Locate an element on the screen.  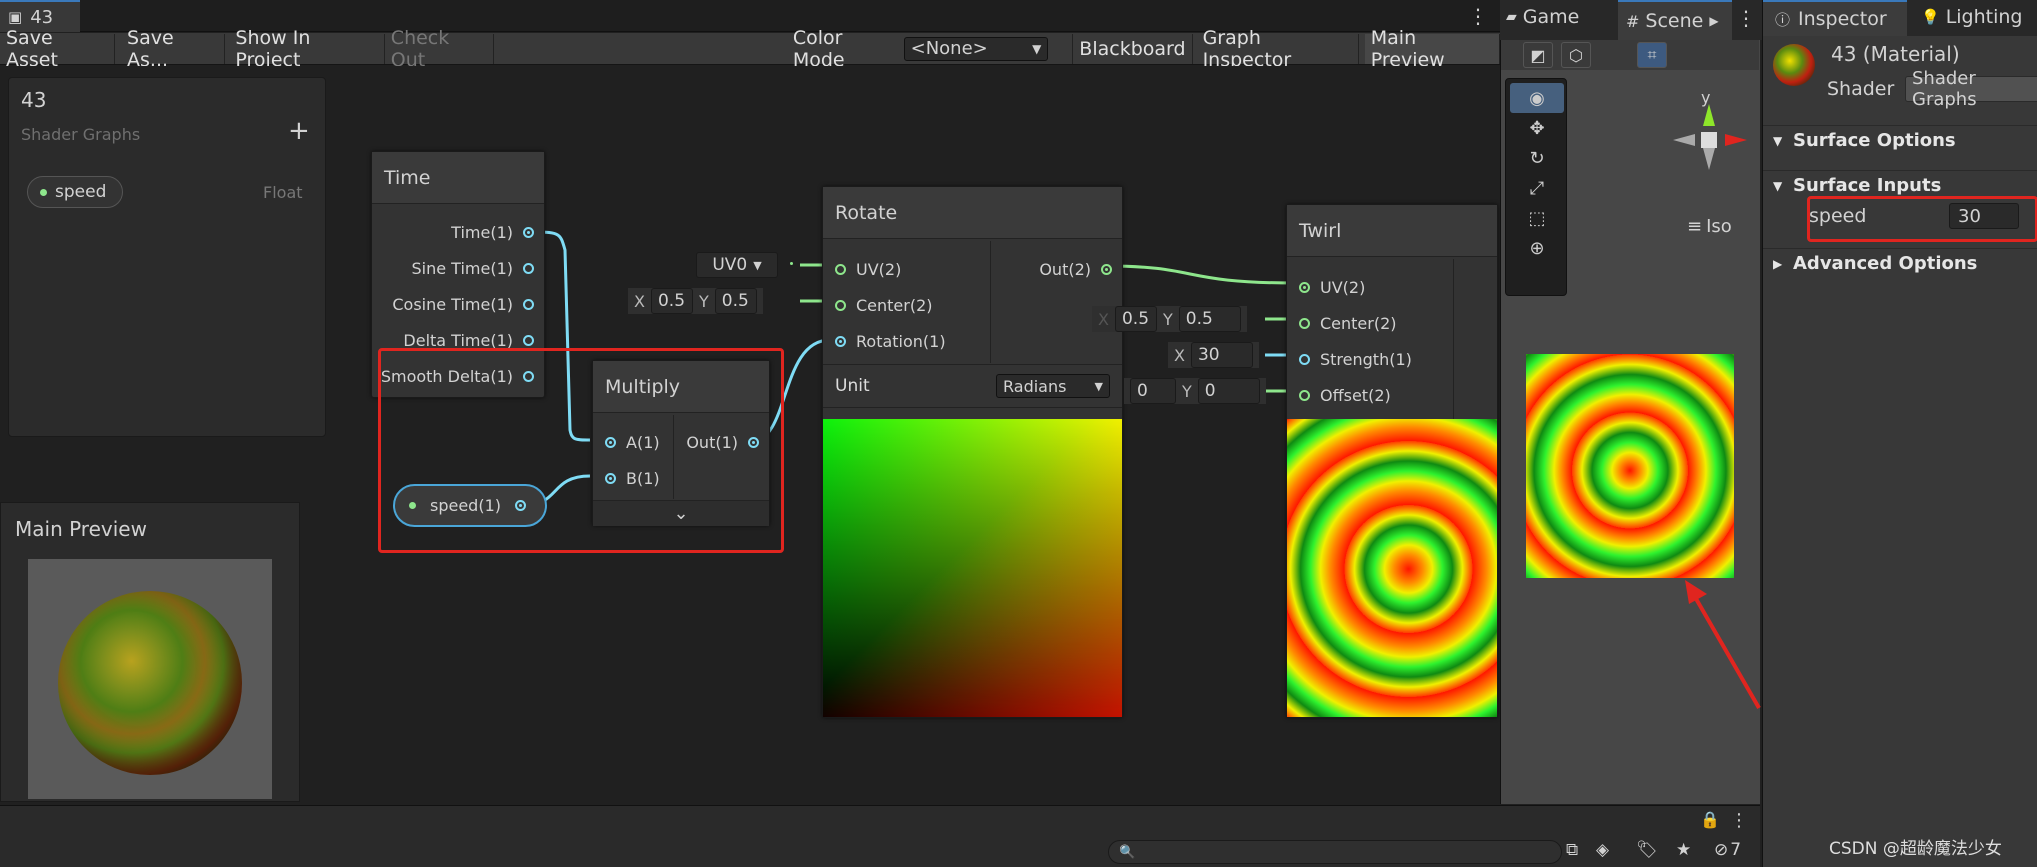
main-preview-title: Main Preview is located at coordinates (81, 529).